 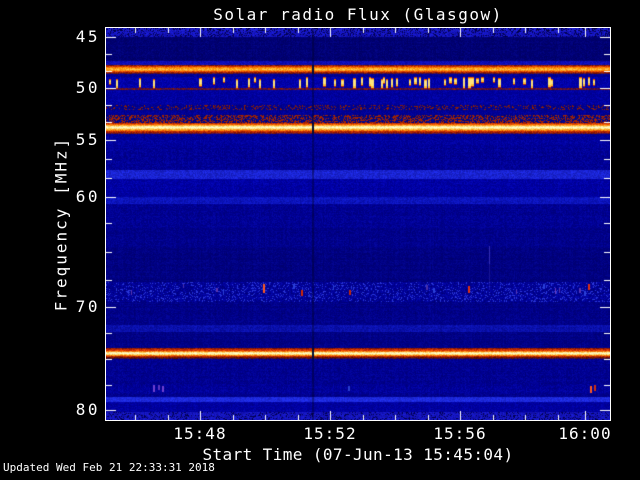 What do you see at coordinates (585, 433) in the screenshot?
I see `x-tick-label: 16:00` at bounding box center [585, 433].